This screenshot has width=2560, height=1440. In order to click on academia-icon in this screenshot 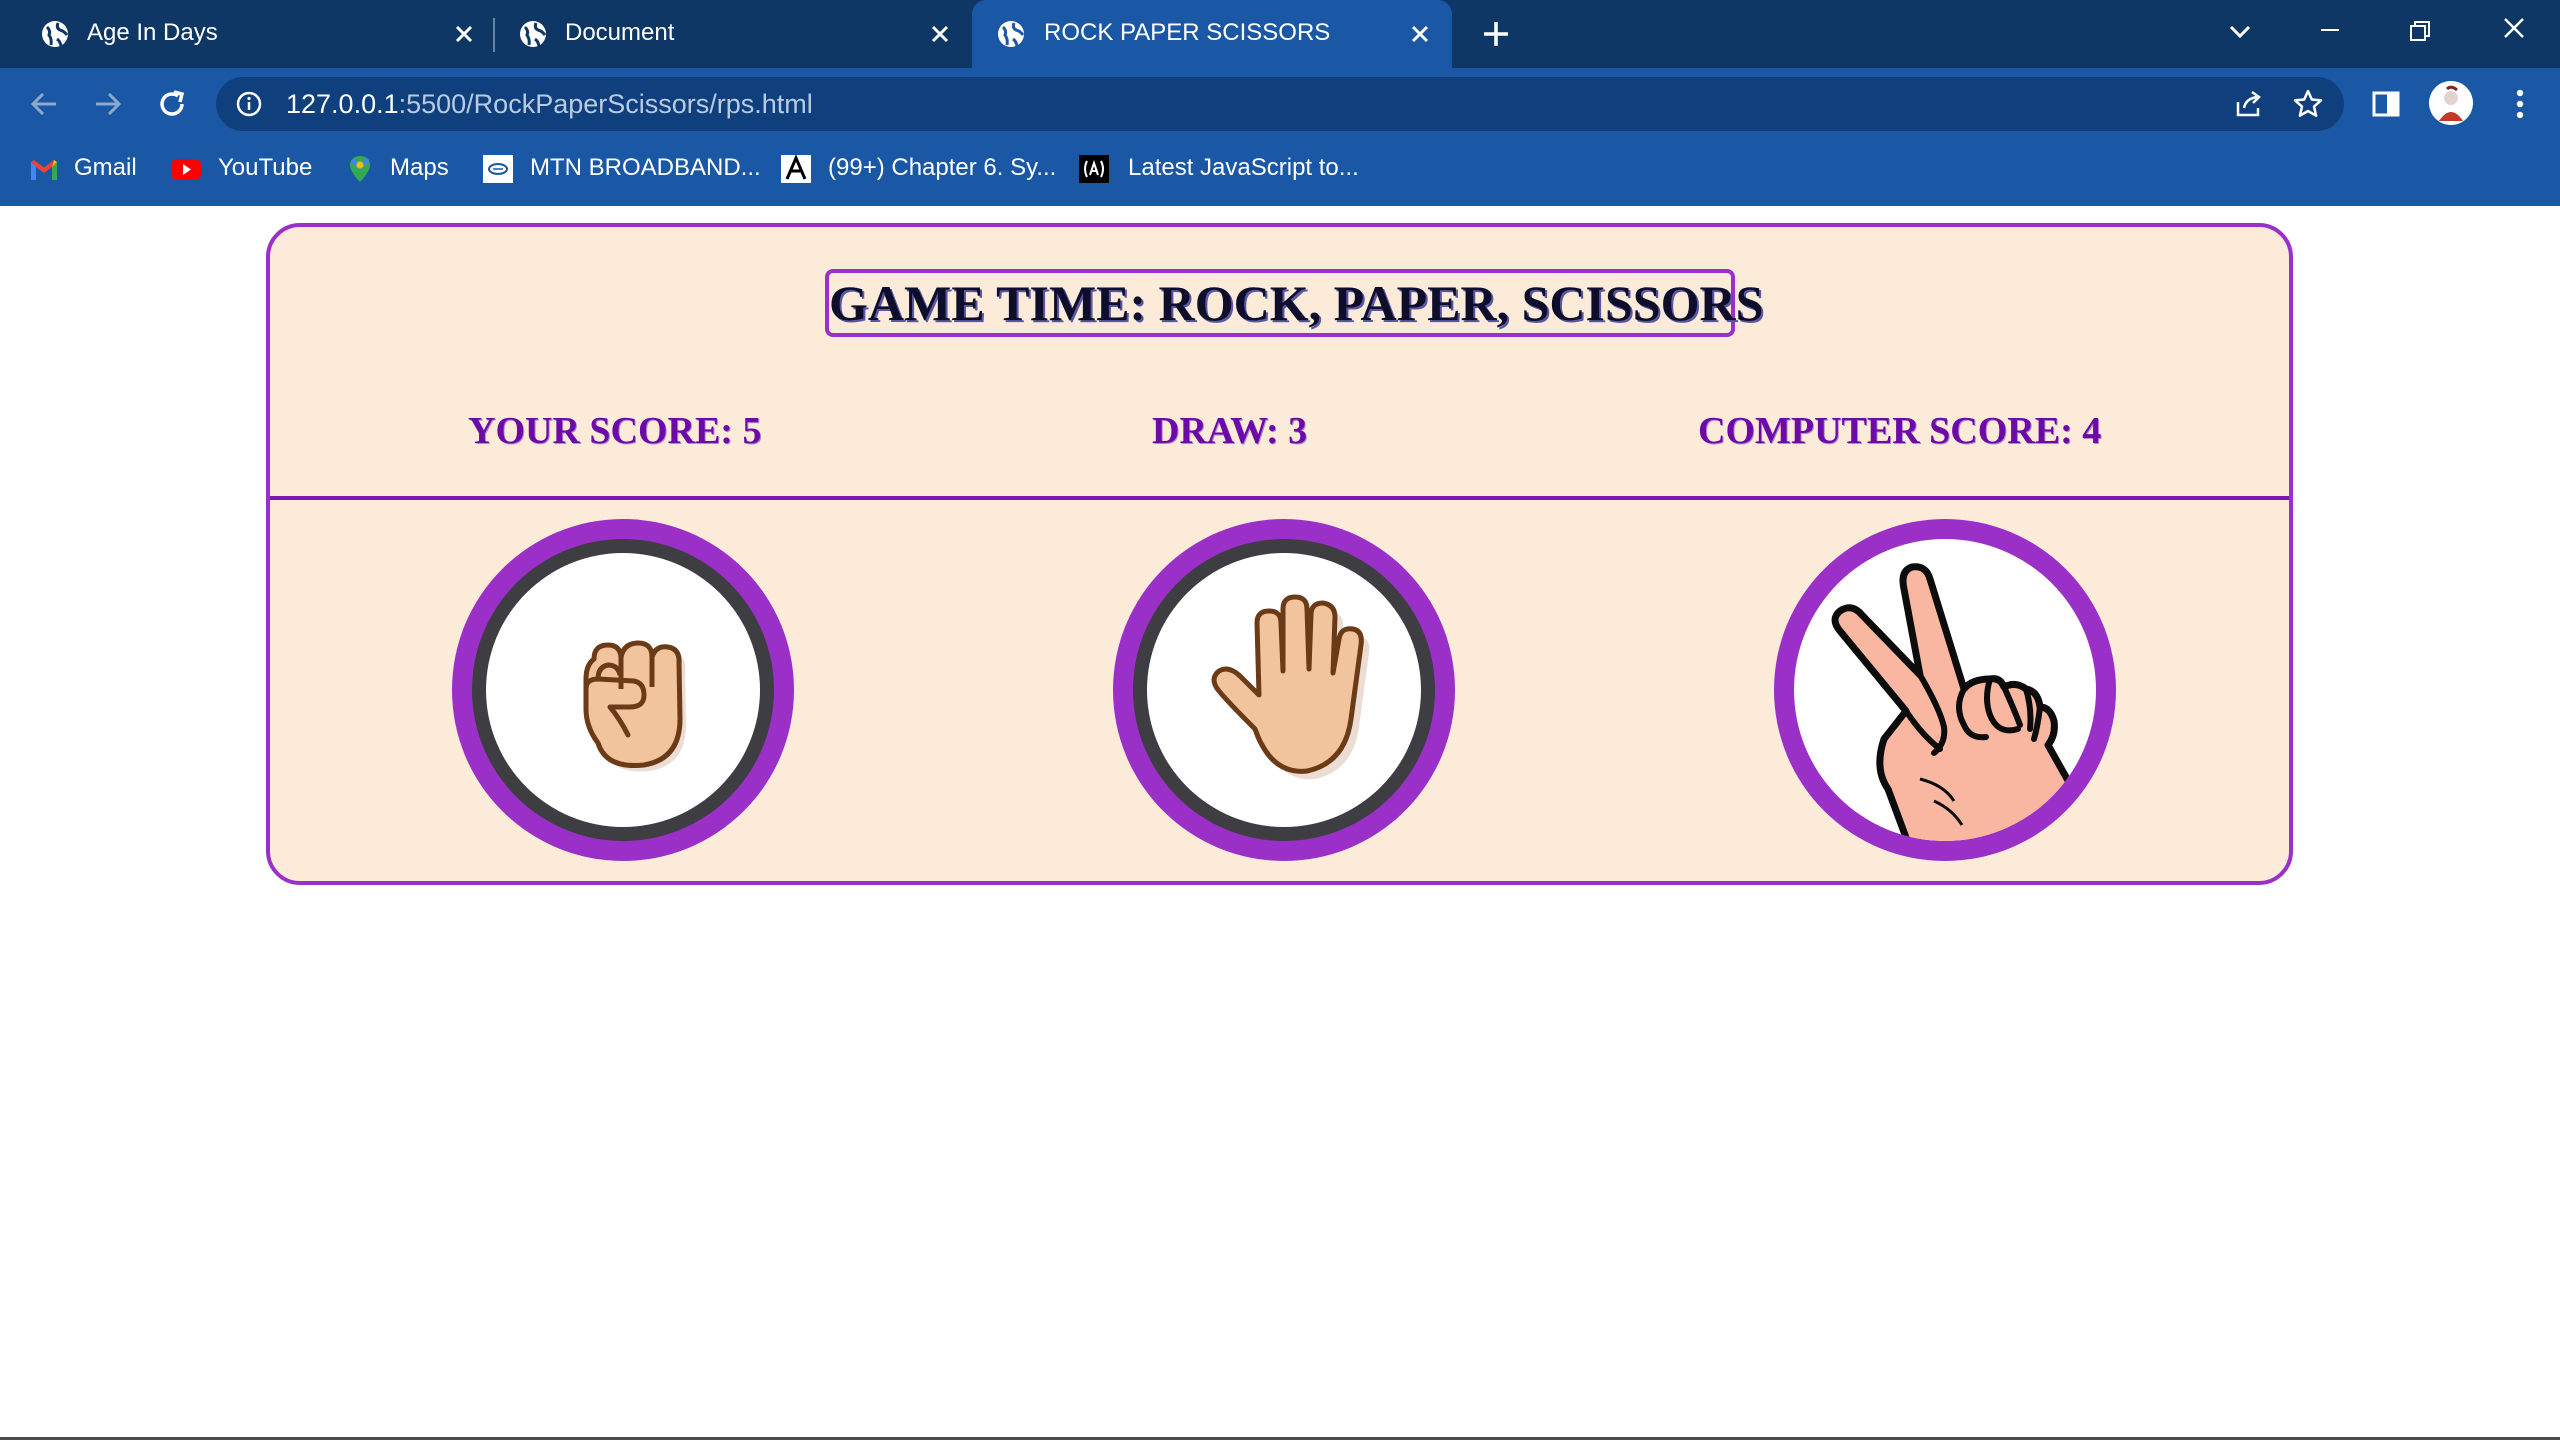, I will do `click(796, 168)`.